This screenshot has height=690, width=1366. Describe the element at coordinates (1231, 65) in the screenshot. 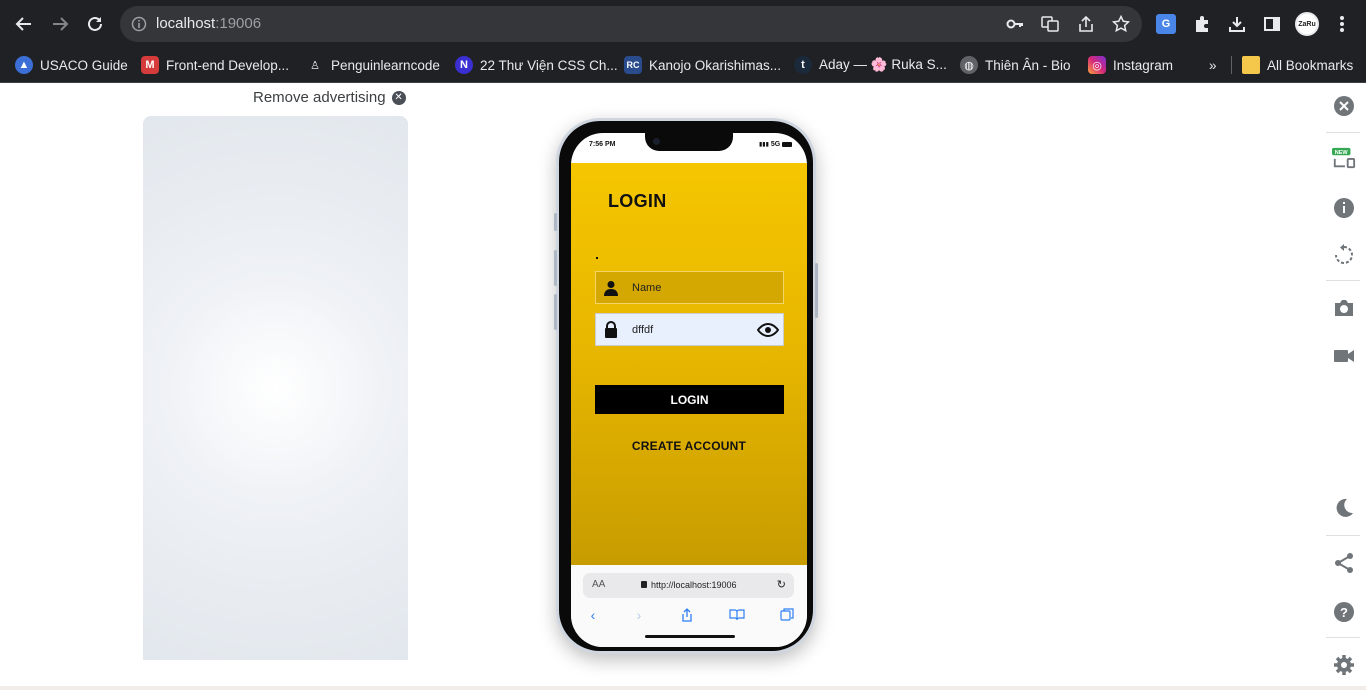

I see `bookmarks-divider` at that location.